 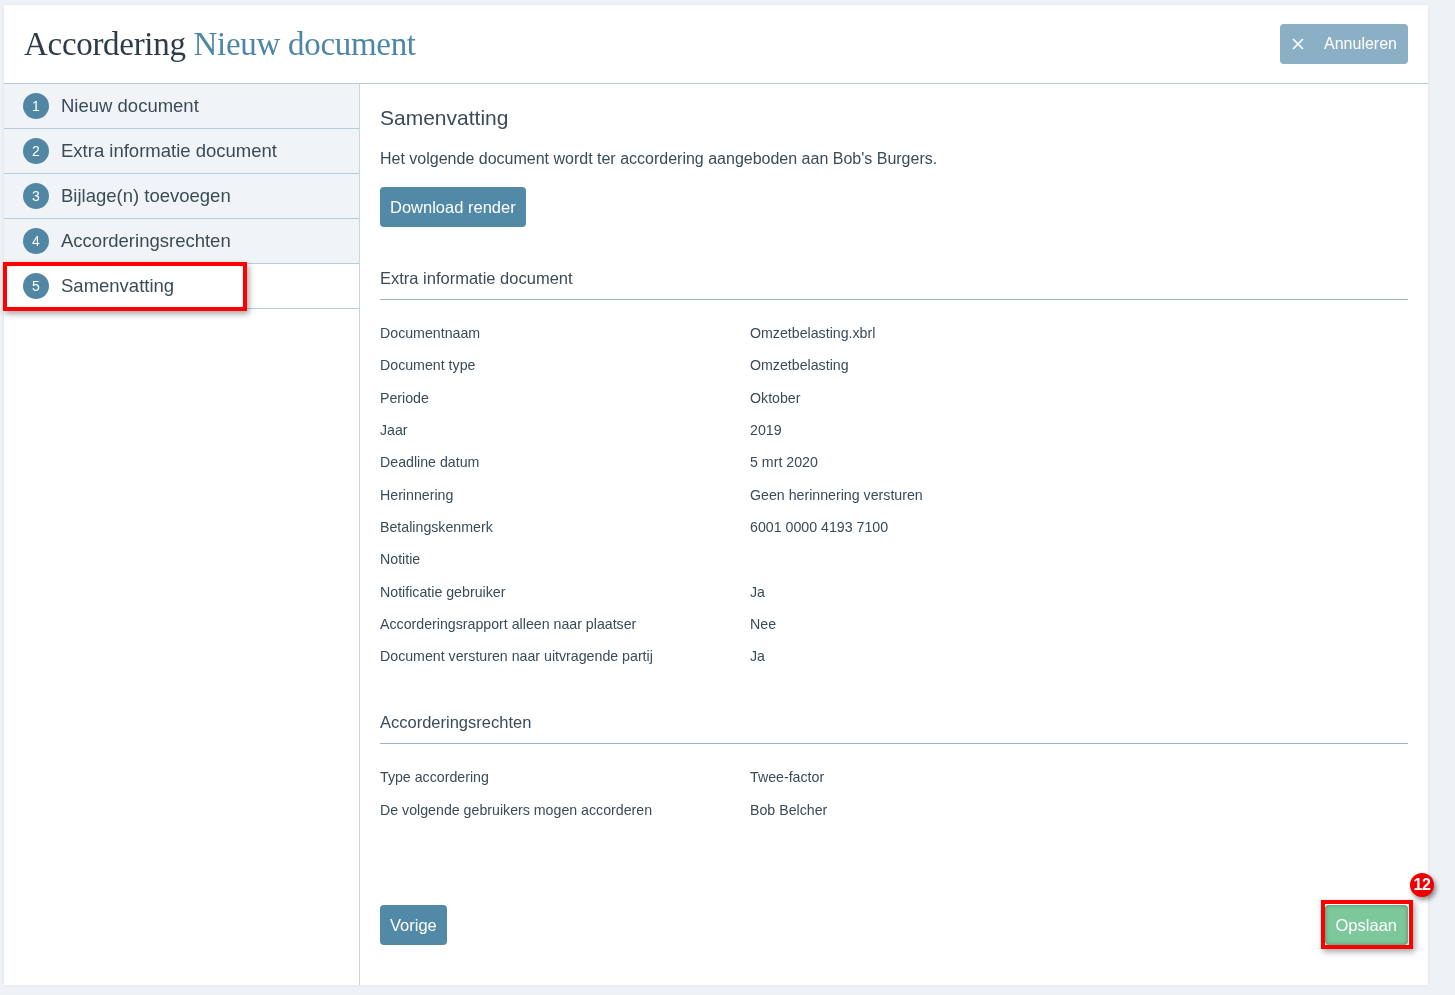 What do you see at coordinates (453, 207) in the screenshot?
I see `download-button: Download render` at bounding box center [453, 207].